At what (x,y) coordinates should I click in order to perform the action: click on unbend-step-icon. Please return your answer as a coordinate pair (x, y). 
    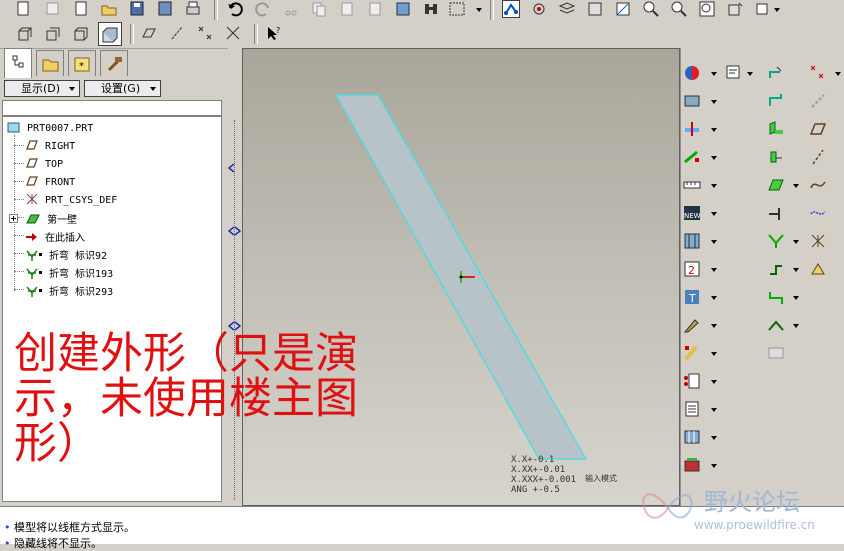
    Looking at the image, I should click on (776, 297).